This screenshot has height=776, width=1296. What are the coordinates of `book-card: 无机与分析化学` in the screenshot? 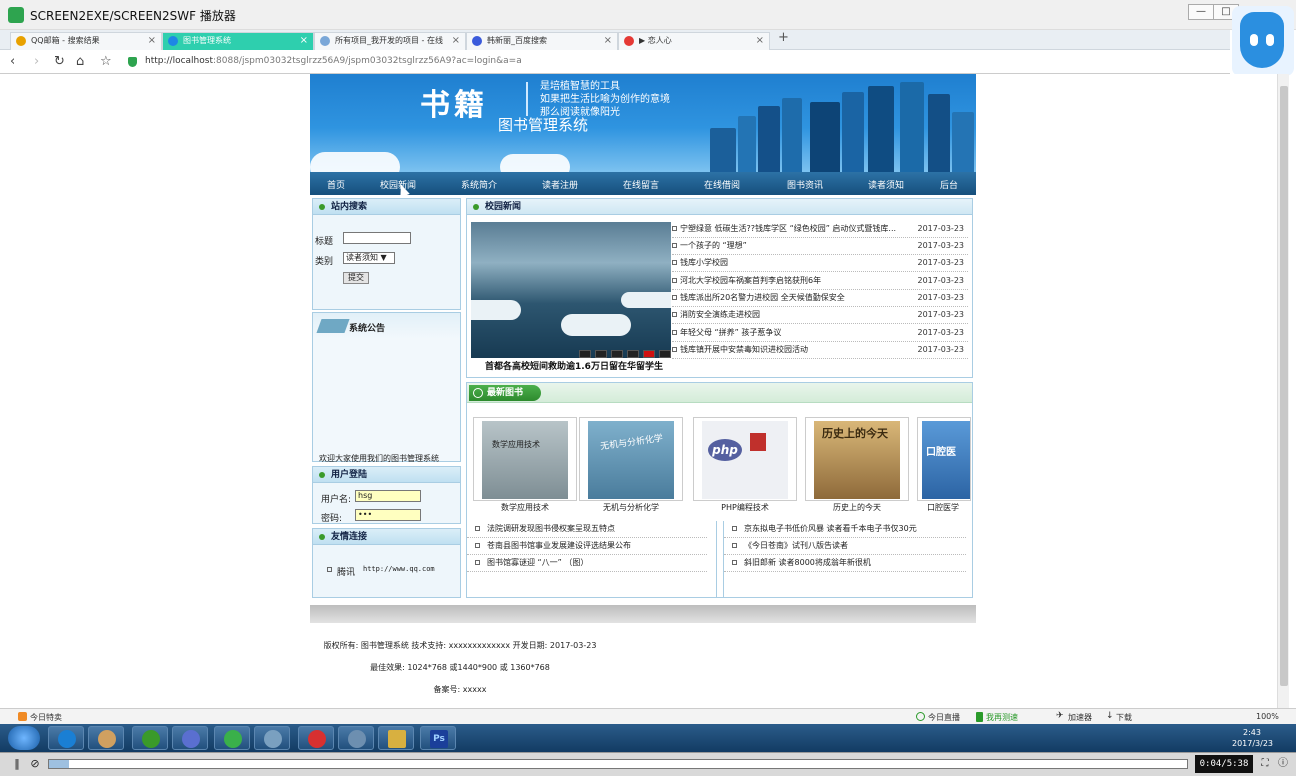 It's located at (631, 459).